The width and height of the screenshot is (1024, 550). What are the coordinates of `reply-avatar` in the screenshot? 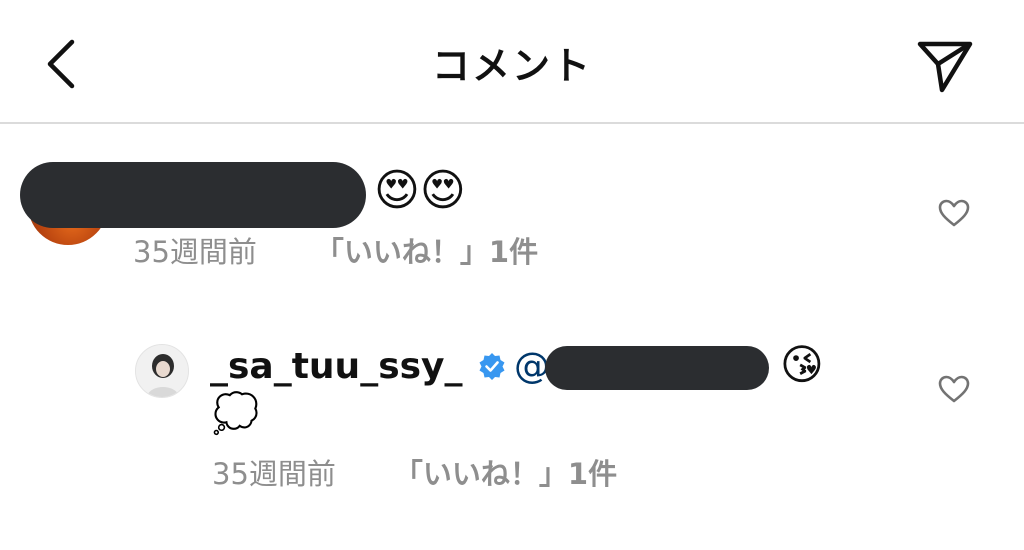 It's located at (162, 371).